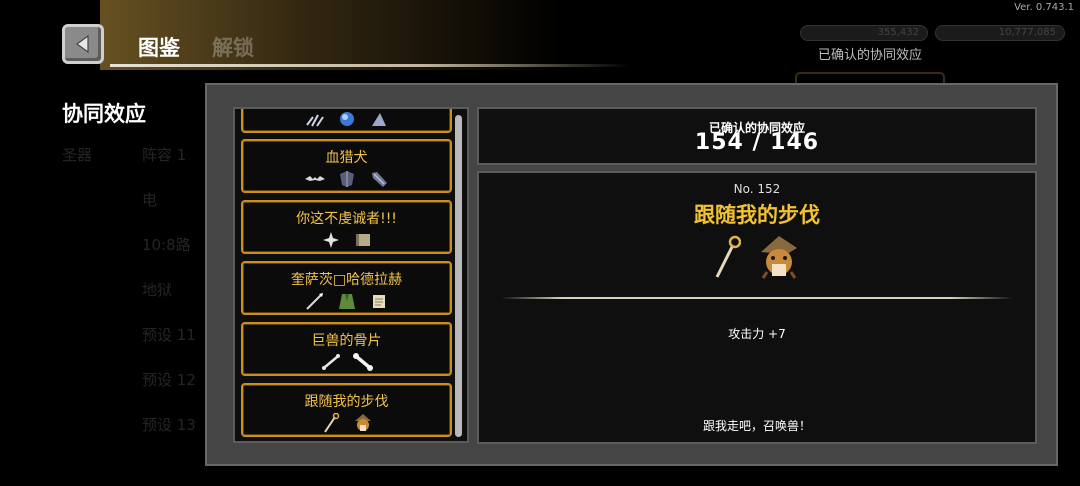  What do you see at coordinates (346, 219) in the screenshot?
I see `synergy-card-label: 你这不虔诚者!!!` at bounding box center [346, 219].